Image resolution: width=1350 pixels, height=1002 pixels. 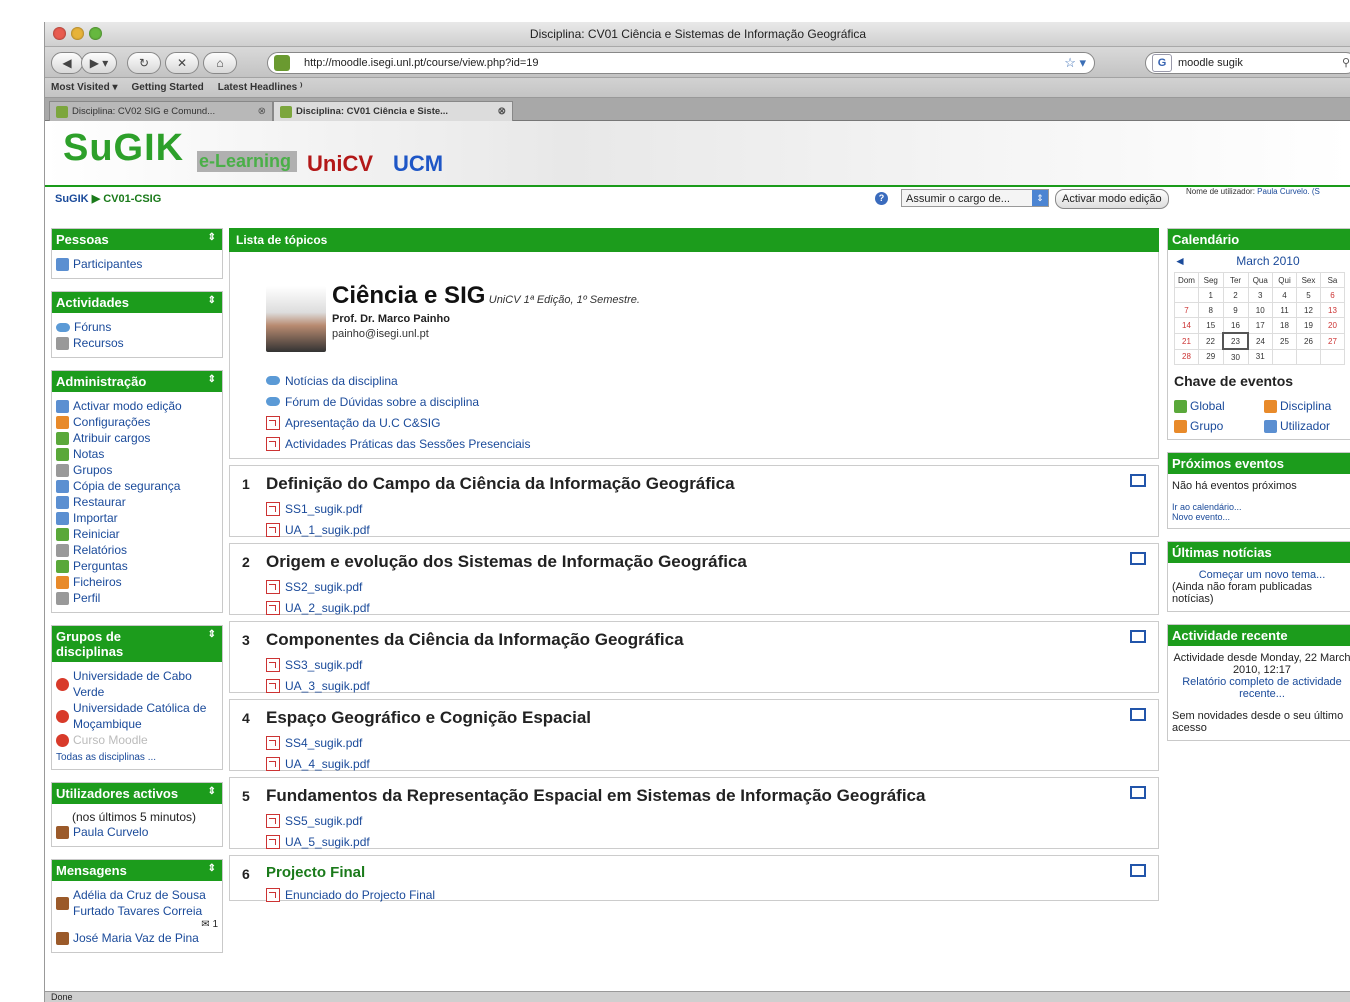 What do you see at coordinates (137, 582) in the screenshot?
I see `admin-files: Ficheiros` at bounding box center [137, 582].